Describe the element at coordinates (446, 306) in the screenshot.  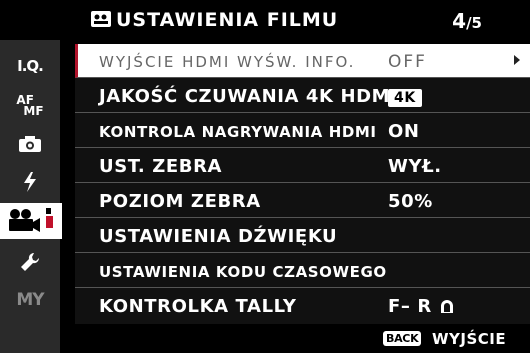
I see `tally-lamp-icon` at that location.